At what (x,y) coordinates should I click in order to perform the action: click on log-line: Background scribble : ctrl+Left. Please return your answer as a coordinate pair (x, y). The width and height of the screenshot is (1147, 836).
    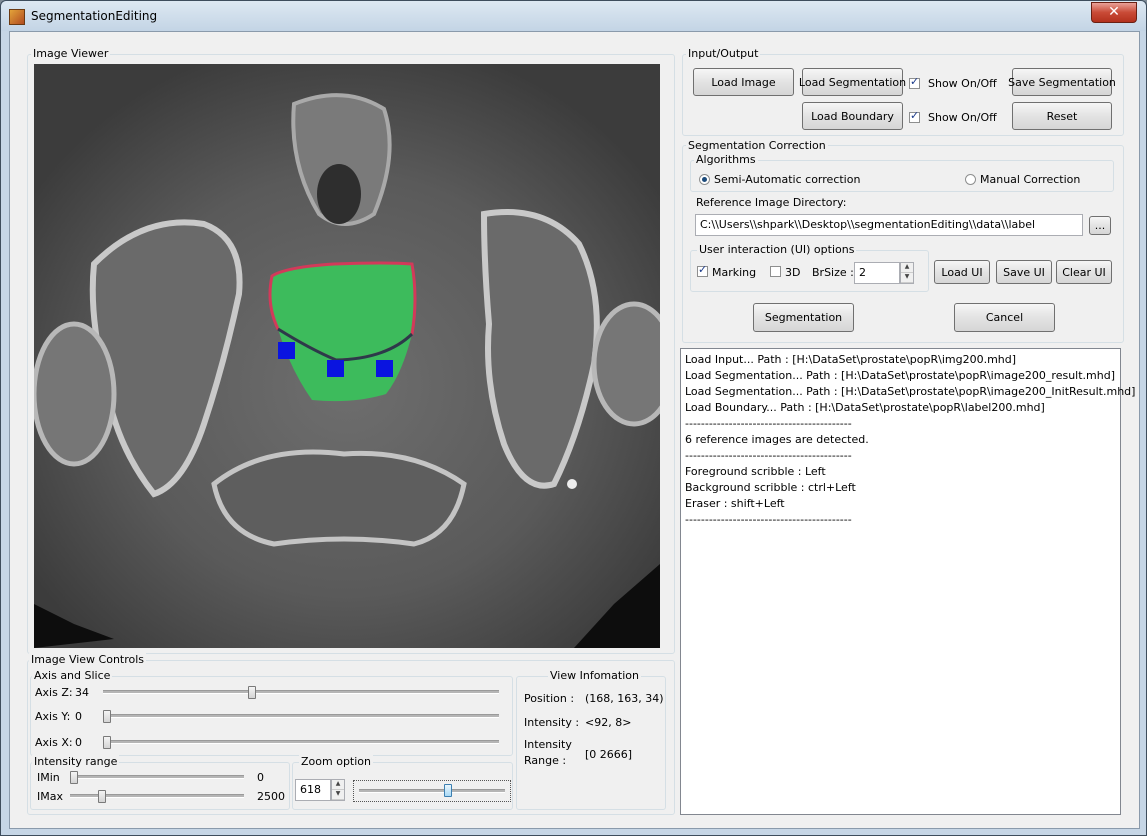
    Looking at the image, I should click on (770, 487).